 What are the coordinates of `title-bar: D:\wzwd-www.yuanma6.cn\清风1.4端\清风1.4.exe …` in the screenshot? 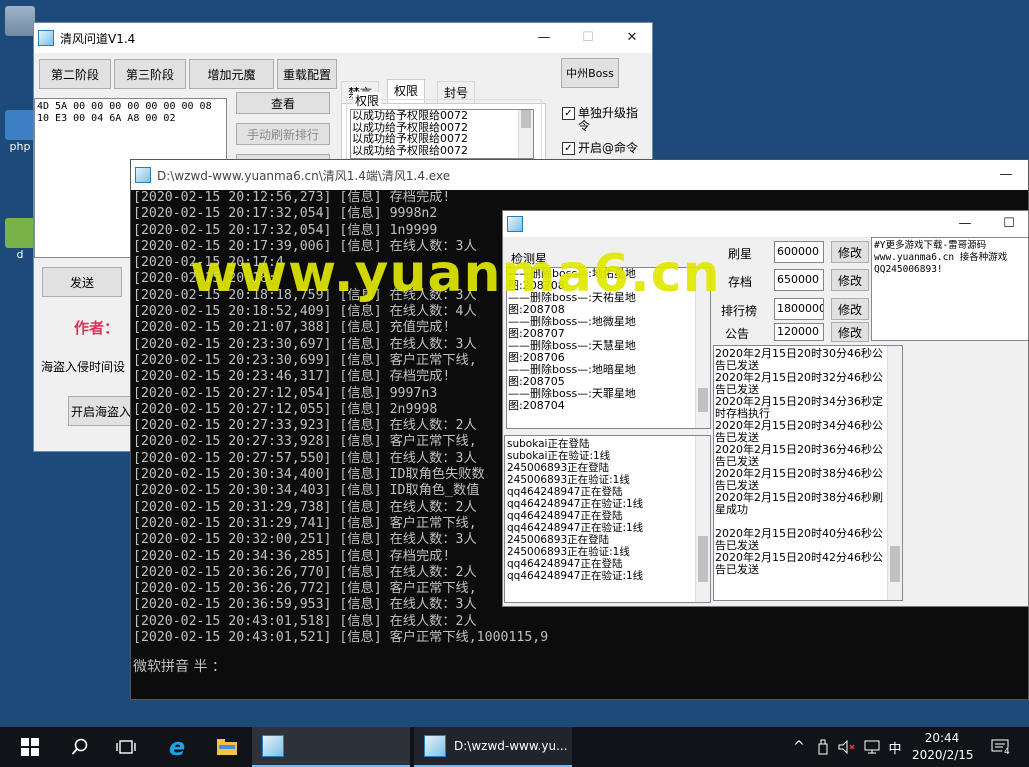 It's located at (579, 175).